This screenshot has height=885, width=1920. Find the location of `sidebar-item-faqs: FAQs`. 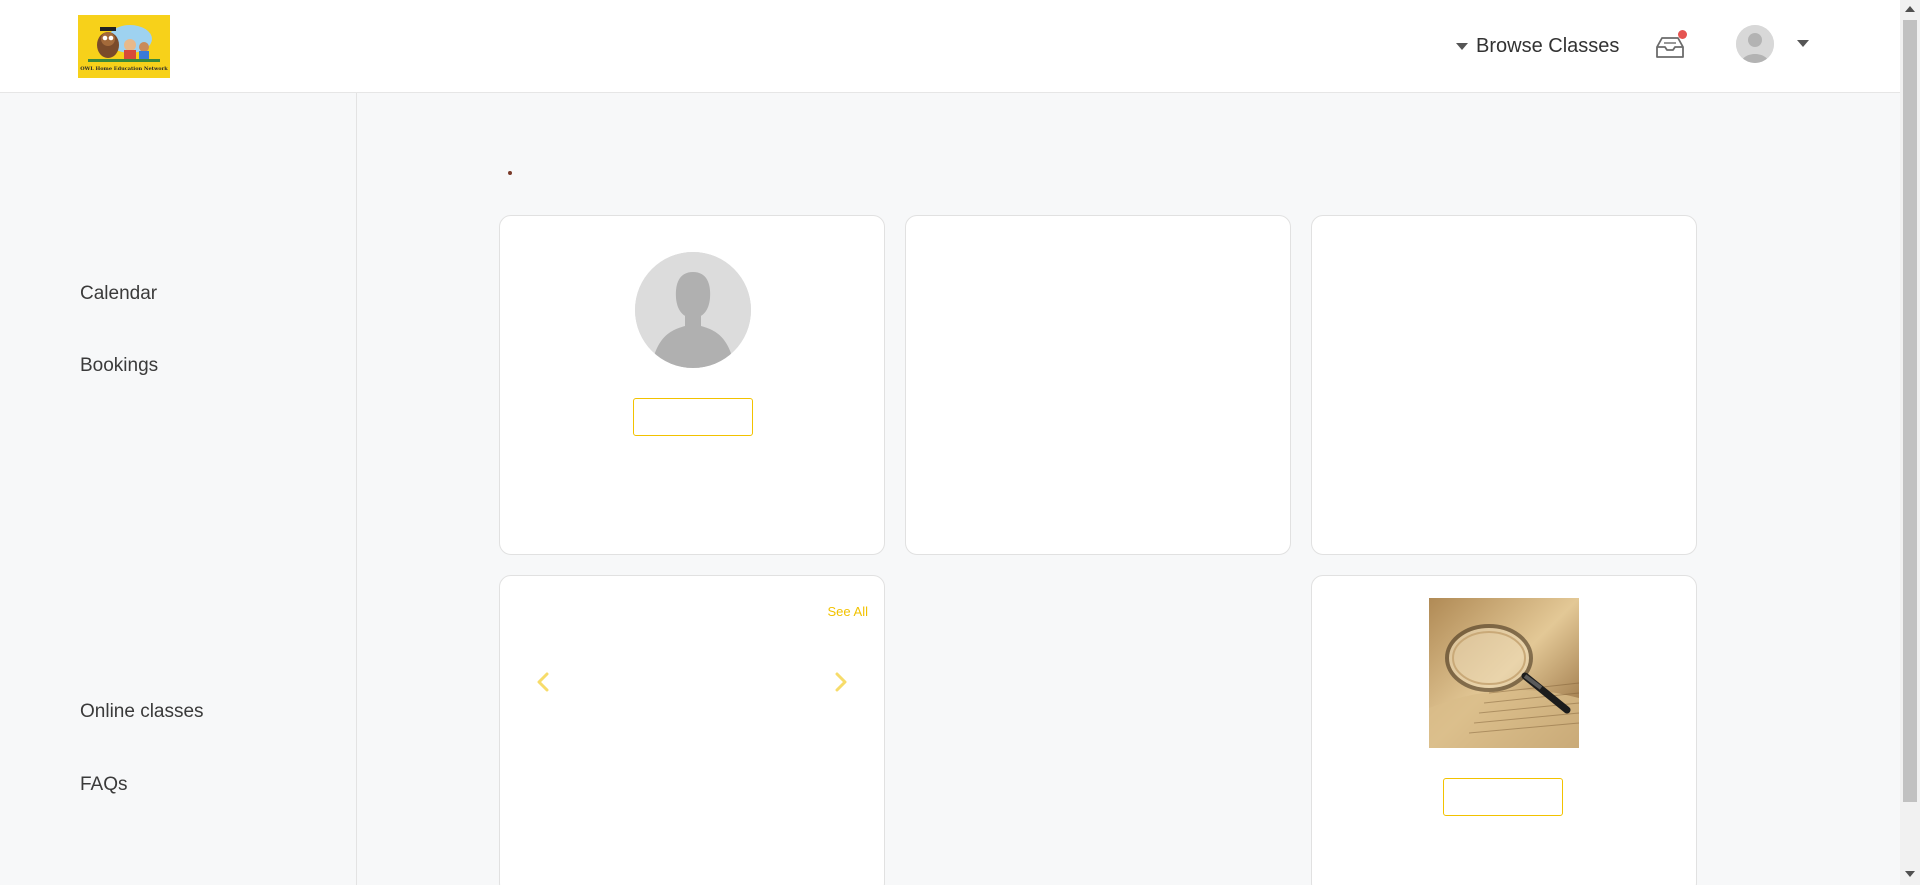

sidebar-item-faqs: FAQs is located at coordinates (104, 785).